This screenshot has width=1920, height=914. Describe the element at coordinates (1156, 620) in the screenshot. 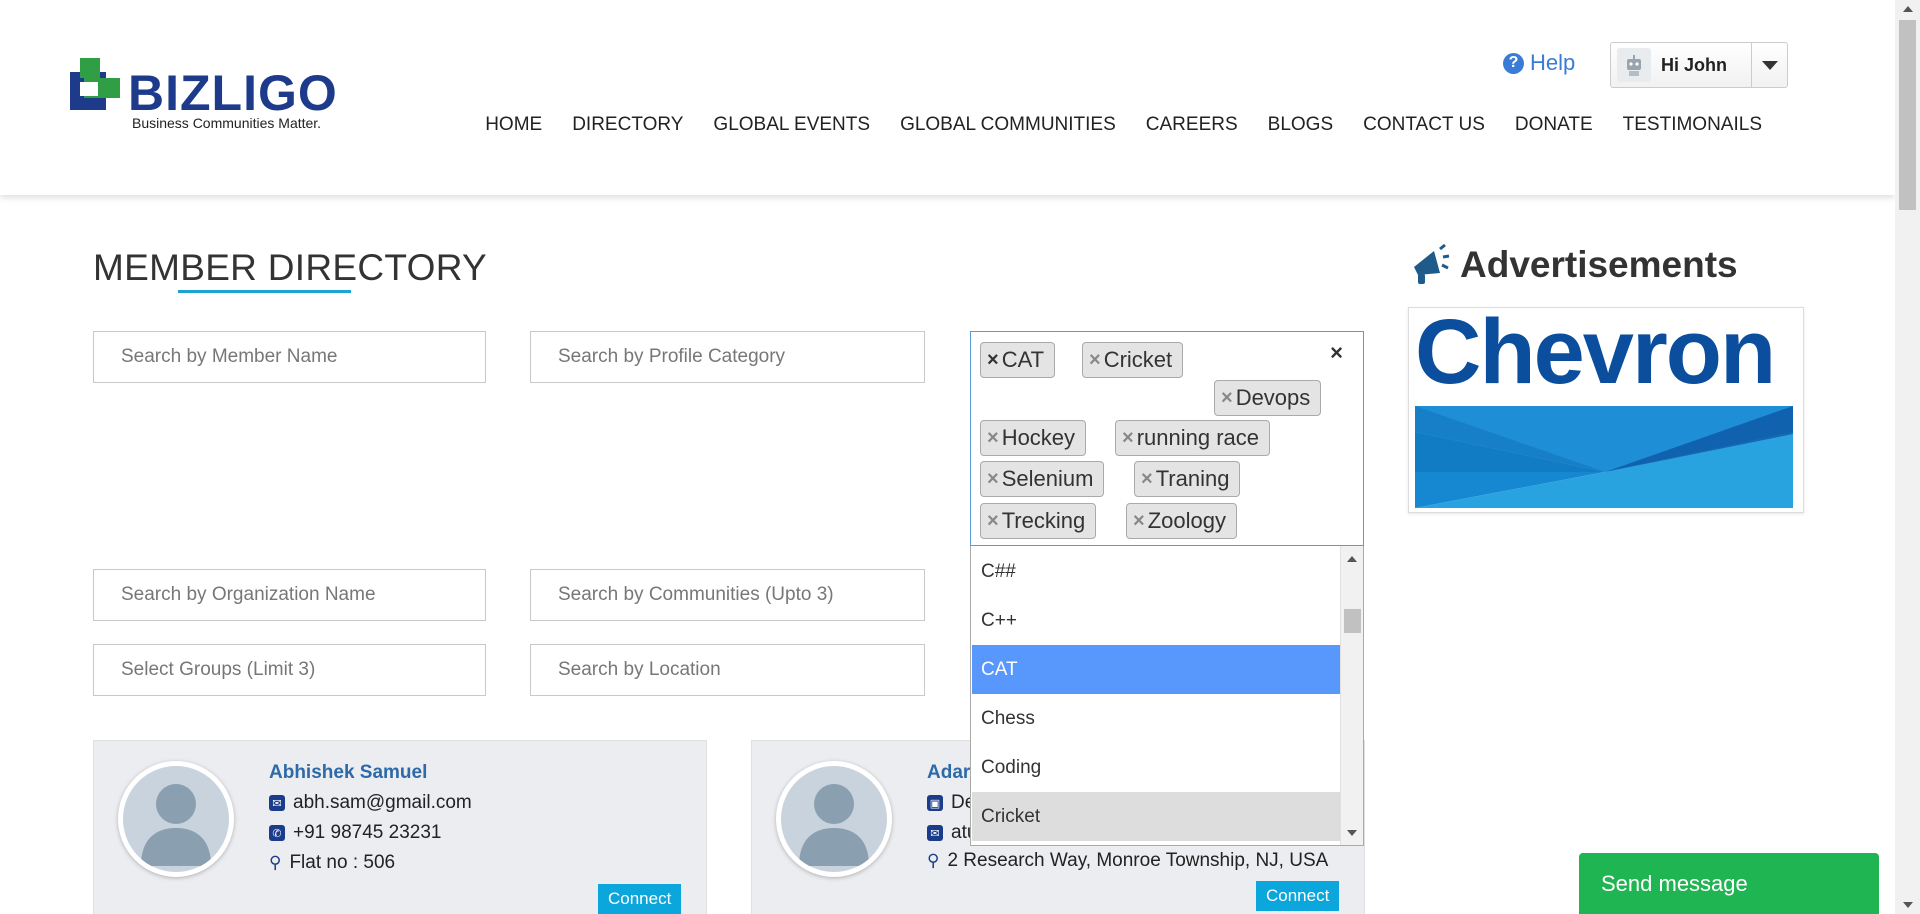

I see `dropdown-option: C++` at that location.